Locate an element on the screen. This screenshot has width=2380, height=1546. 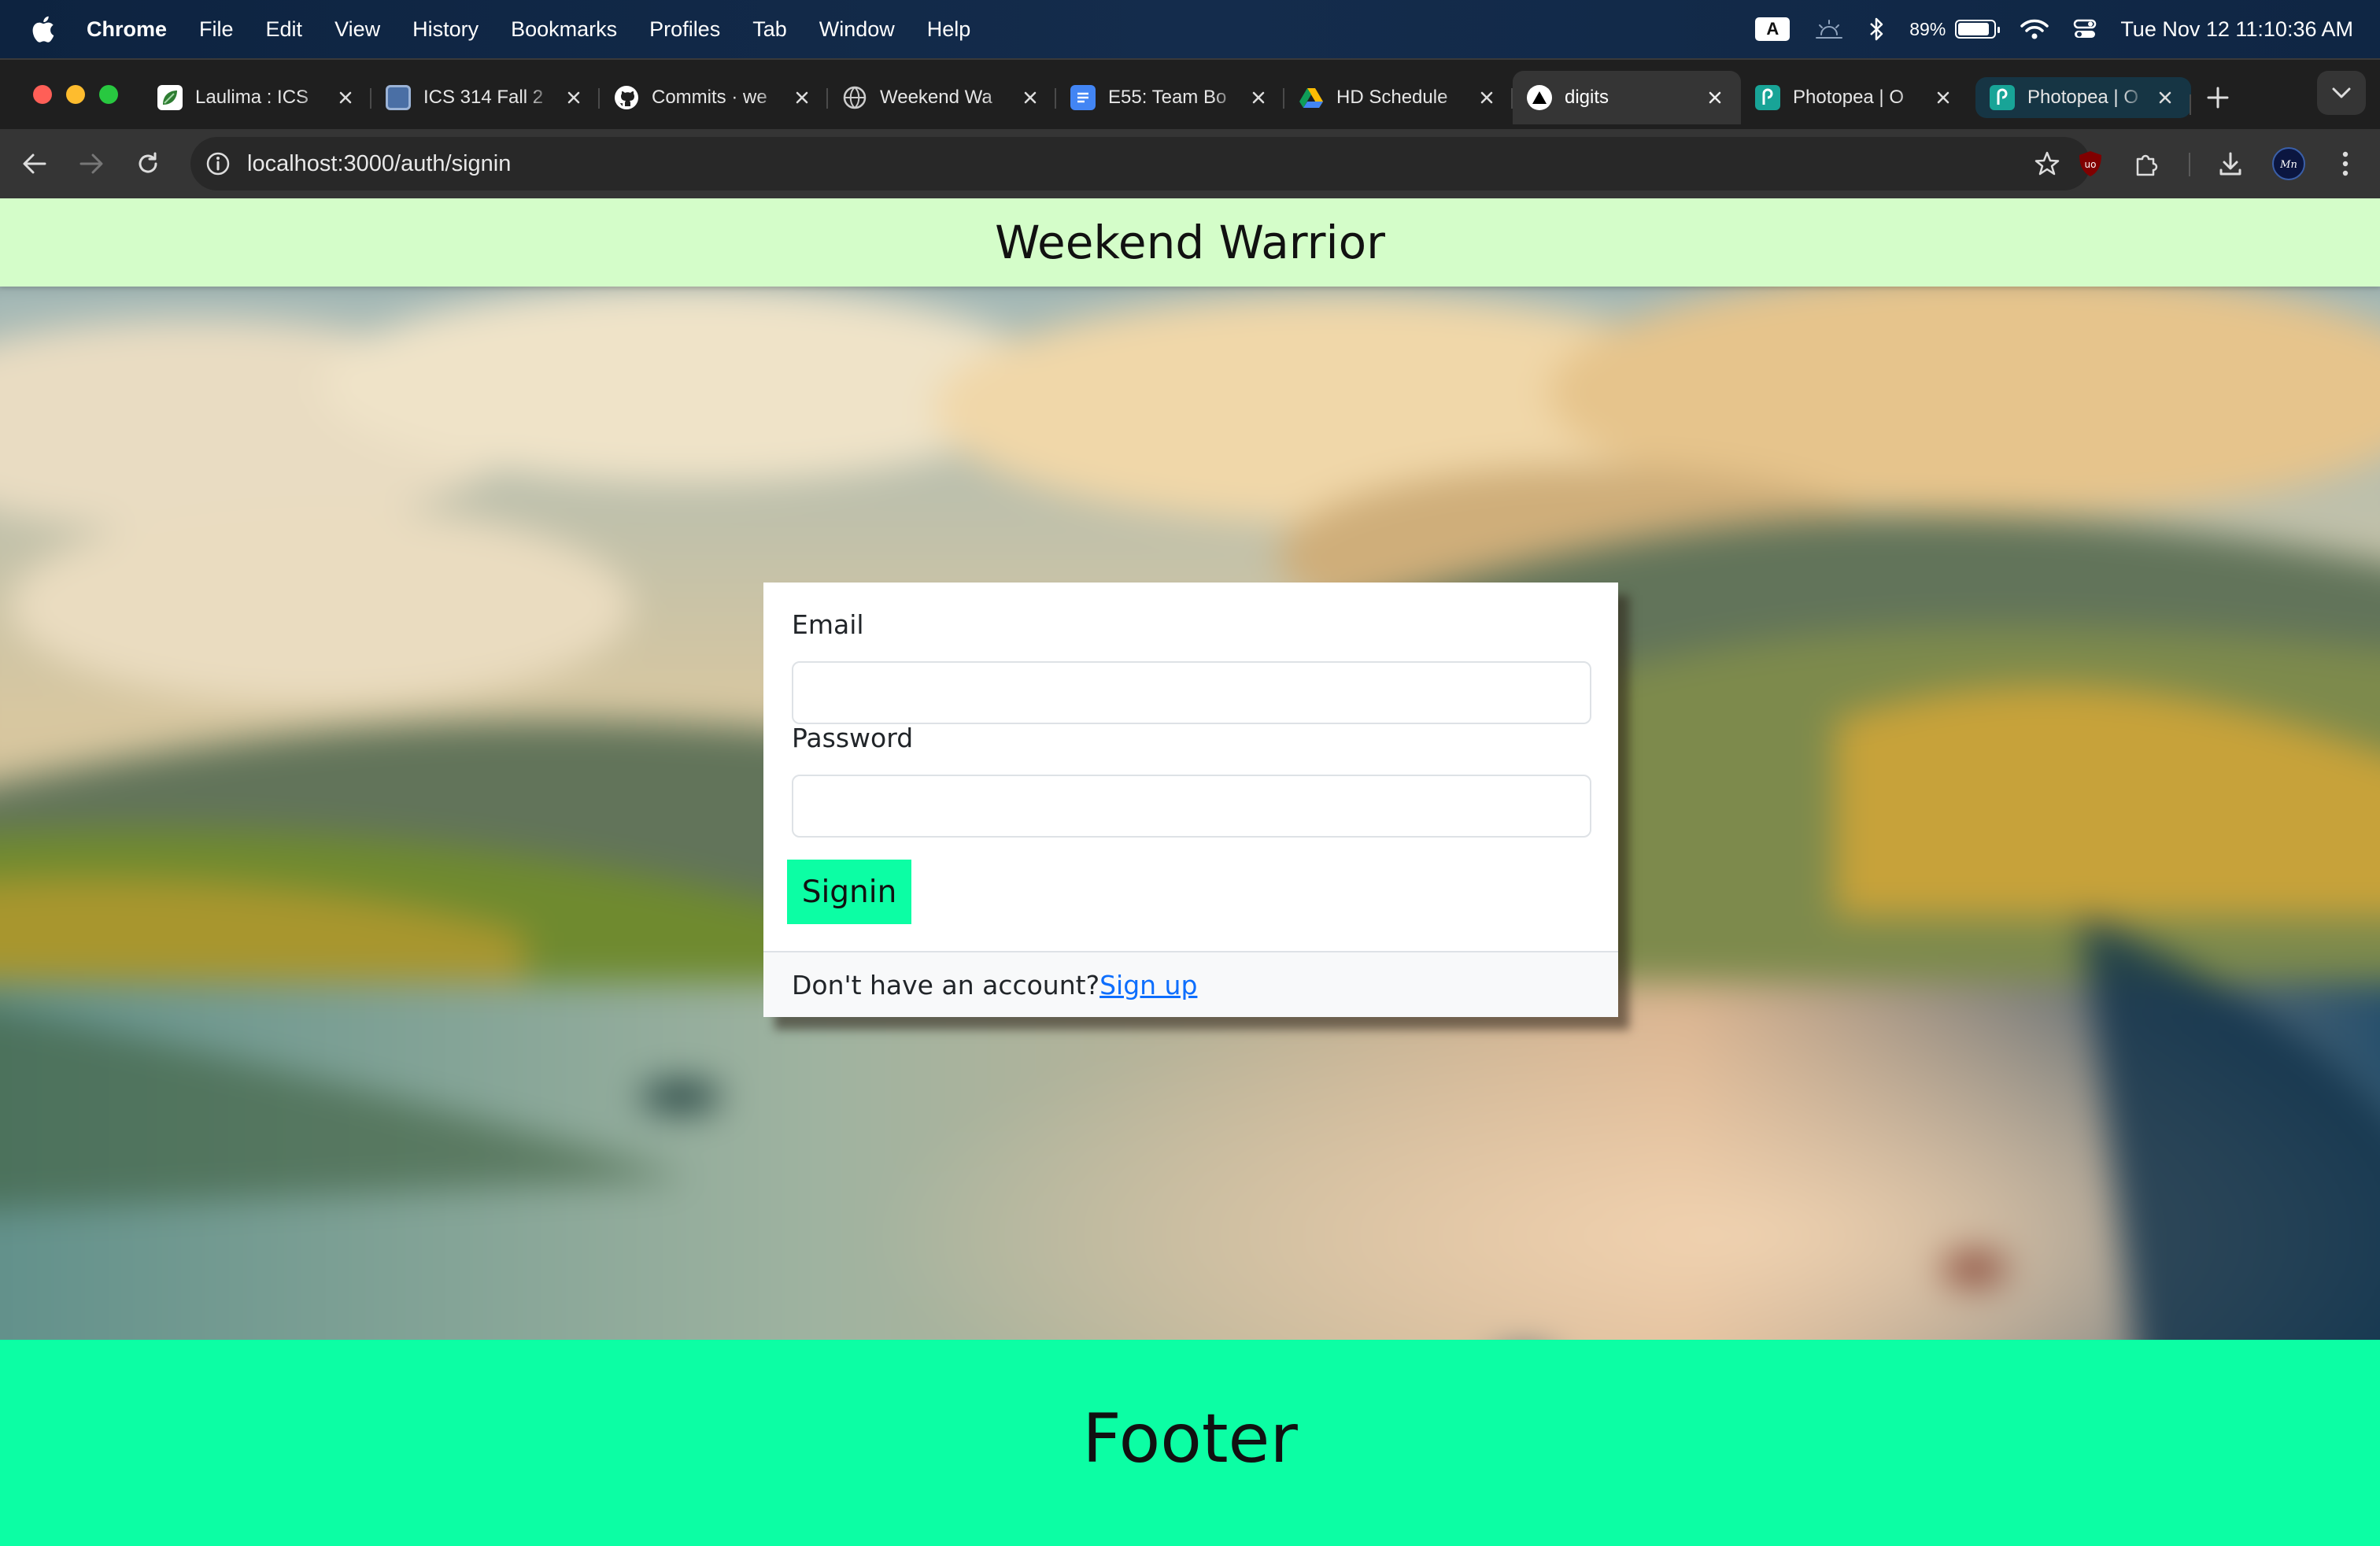
zoom-window-button is located at coordinates (108, 95).